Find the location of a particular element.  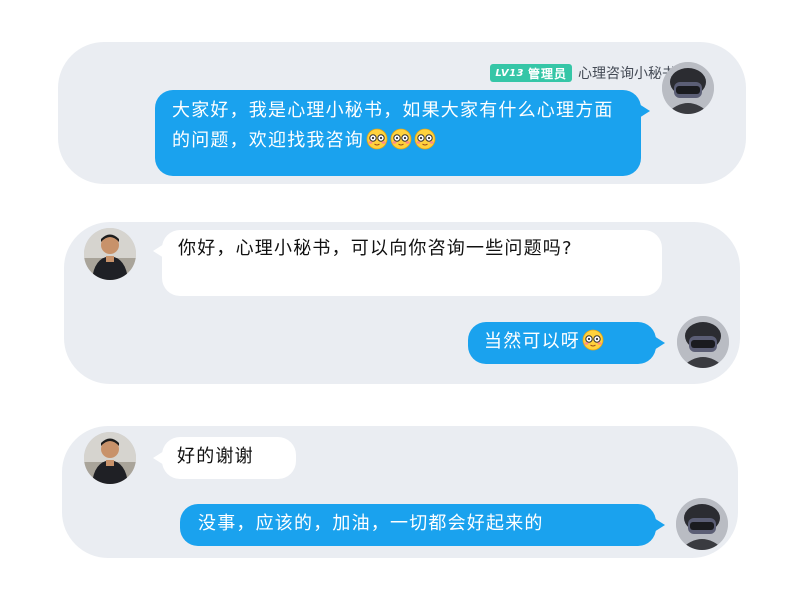

level-label: LV13 is located at coordinates (509, 73).